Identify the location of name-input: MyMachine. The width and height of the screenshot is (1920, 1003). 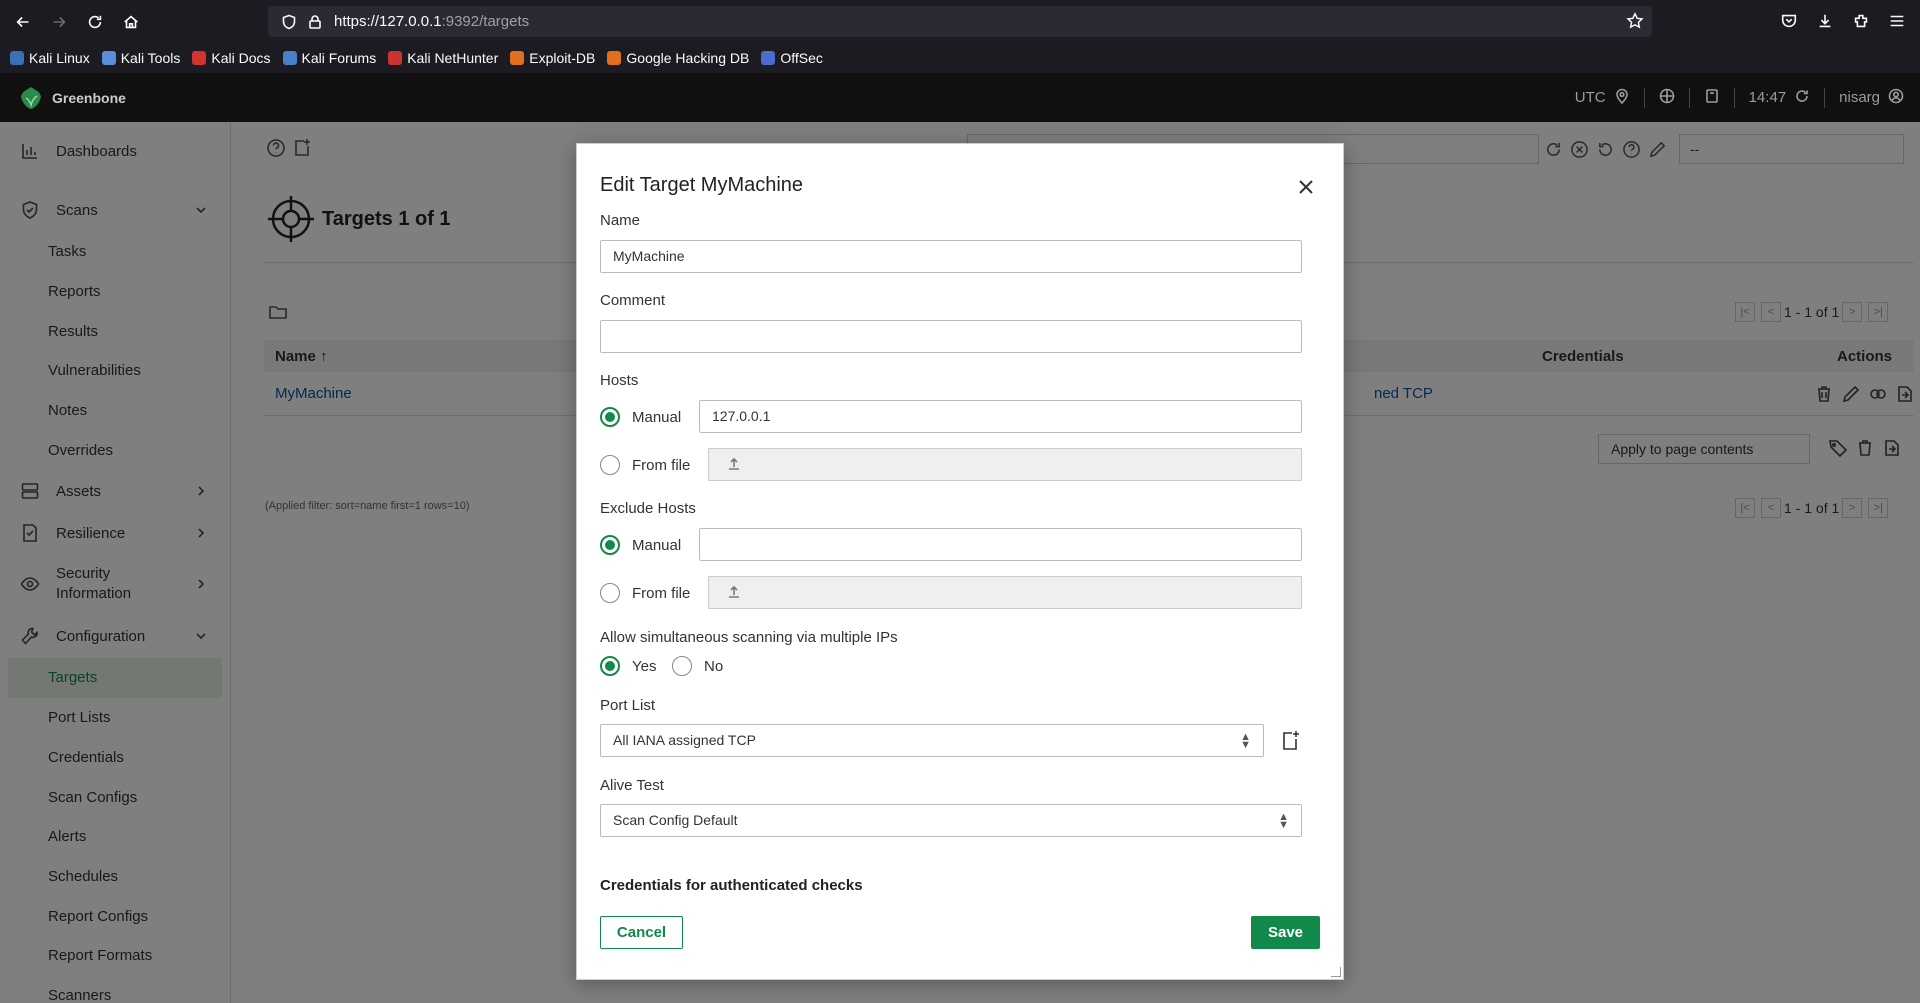
(951, 256).